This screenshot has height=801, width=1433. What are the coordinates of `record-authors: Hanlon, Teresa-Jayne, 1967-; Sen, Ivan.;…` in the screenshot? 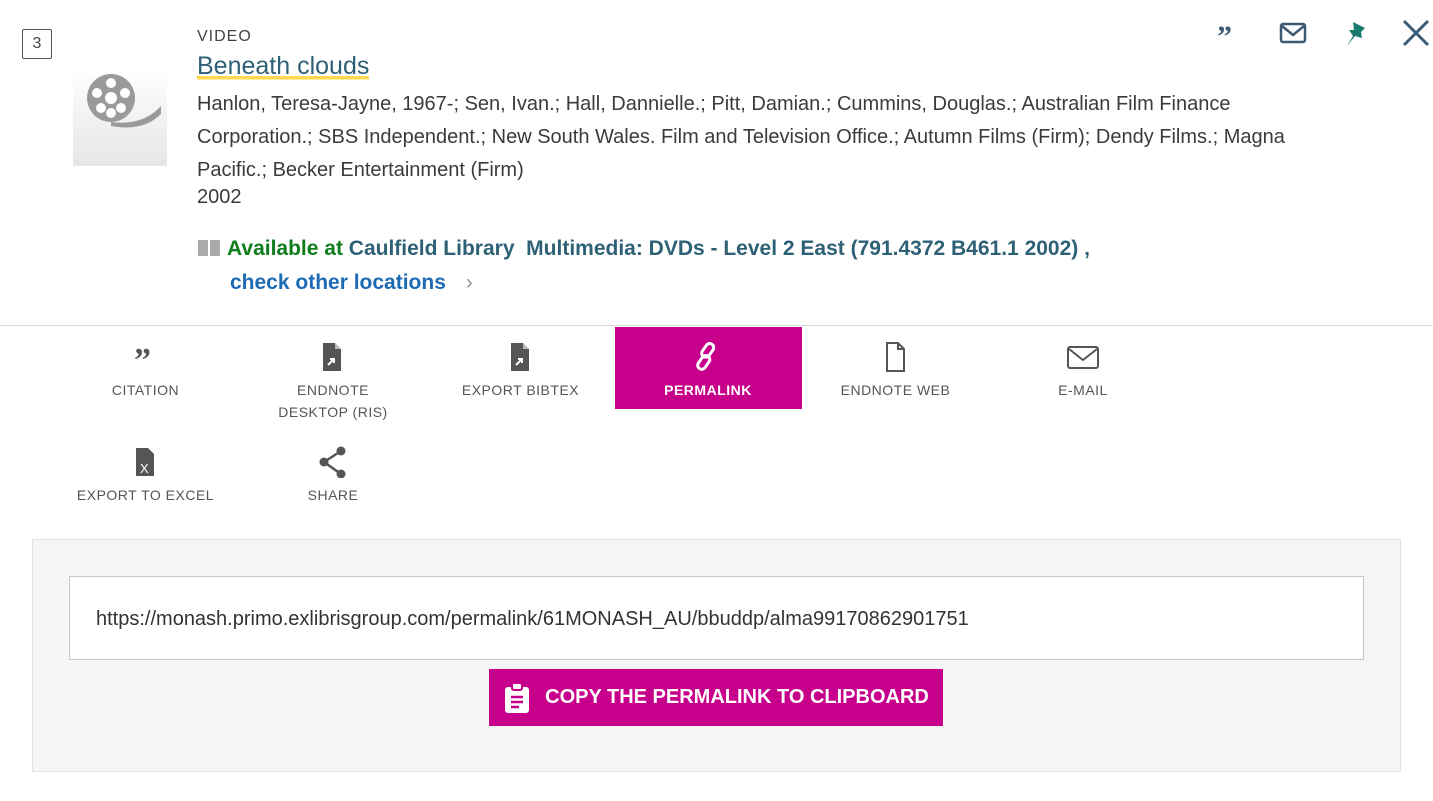 It's located at (741, 137).